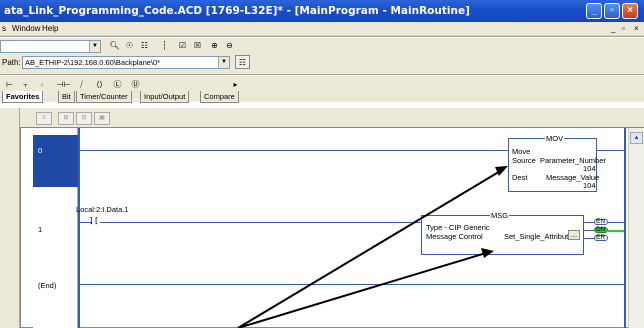  Describe the element at coordinates (104, 97) in the screenshot. I see `tab-timer-counter: Timer/Counter` at that location.